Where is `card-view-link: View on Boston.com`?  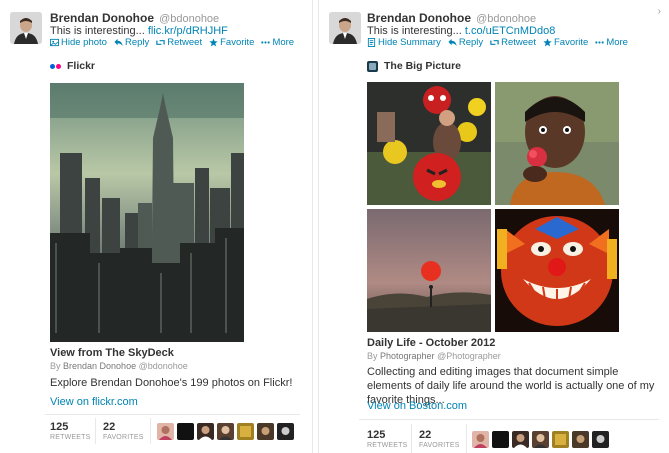
card-view-link: View on Boston.com is located at coordinates (417, 406).